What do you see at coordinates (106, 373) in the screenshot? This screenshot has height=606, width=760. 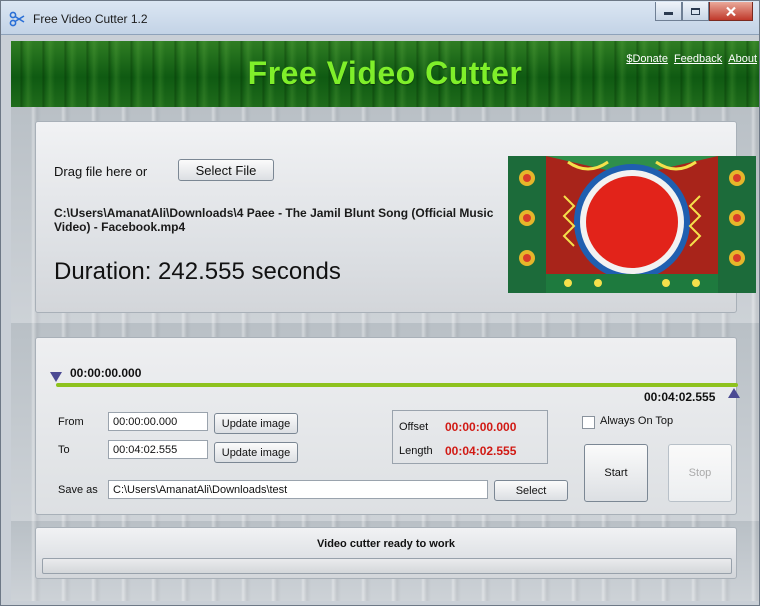 I see `timeline-start-time: 00:00:00.000` at bounding box center [106, 373].